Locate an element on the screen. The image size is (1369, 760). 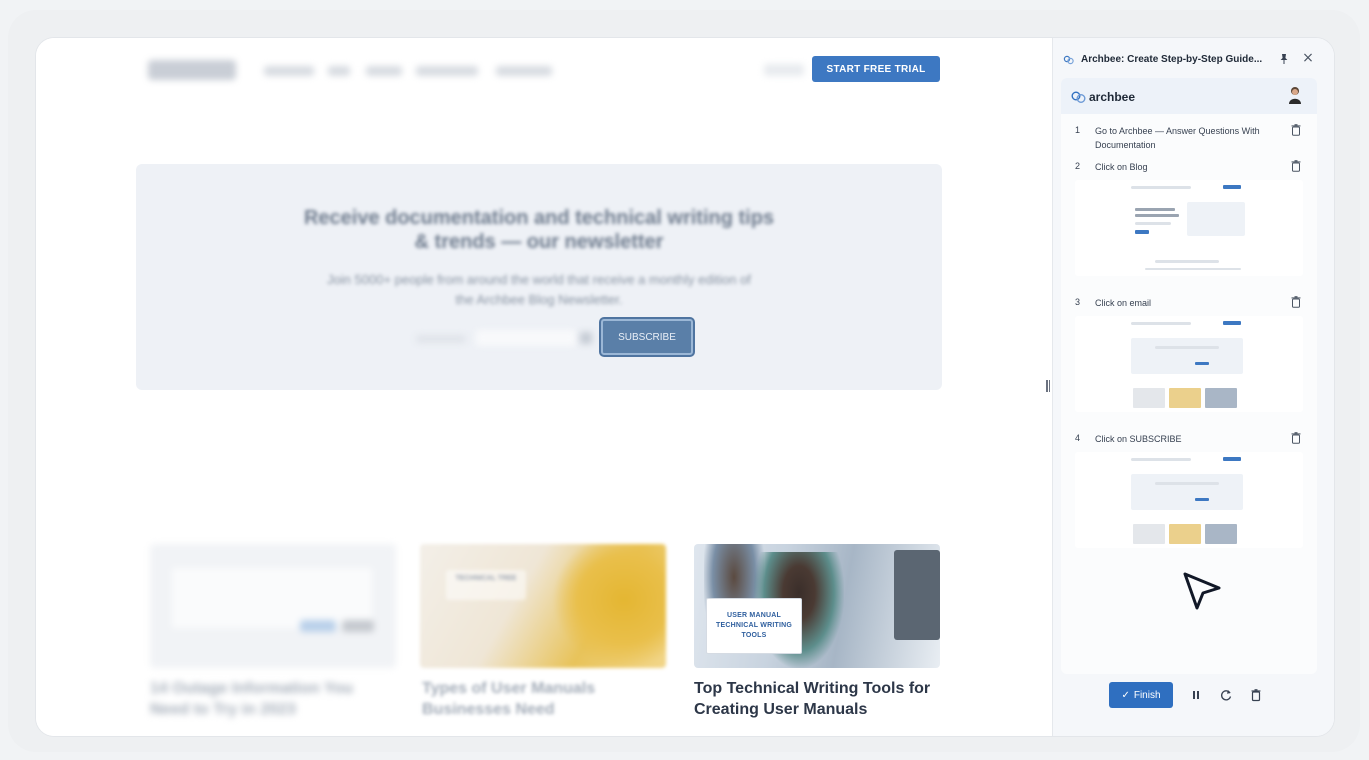
person-photo is located at coordinates (609, 606).